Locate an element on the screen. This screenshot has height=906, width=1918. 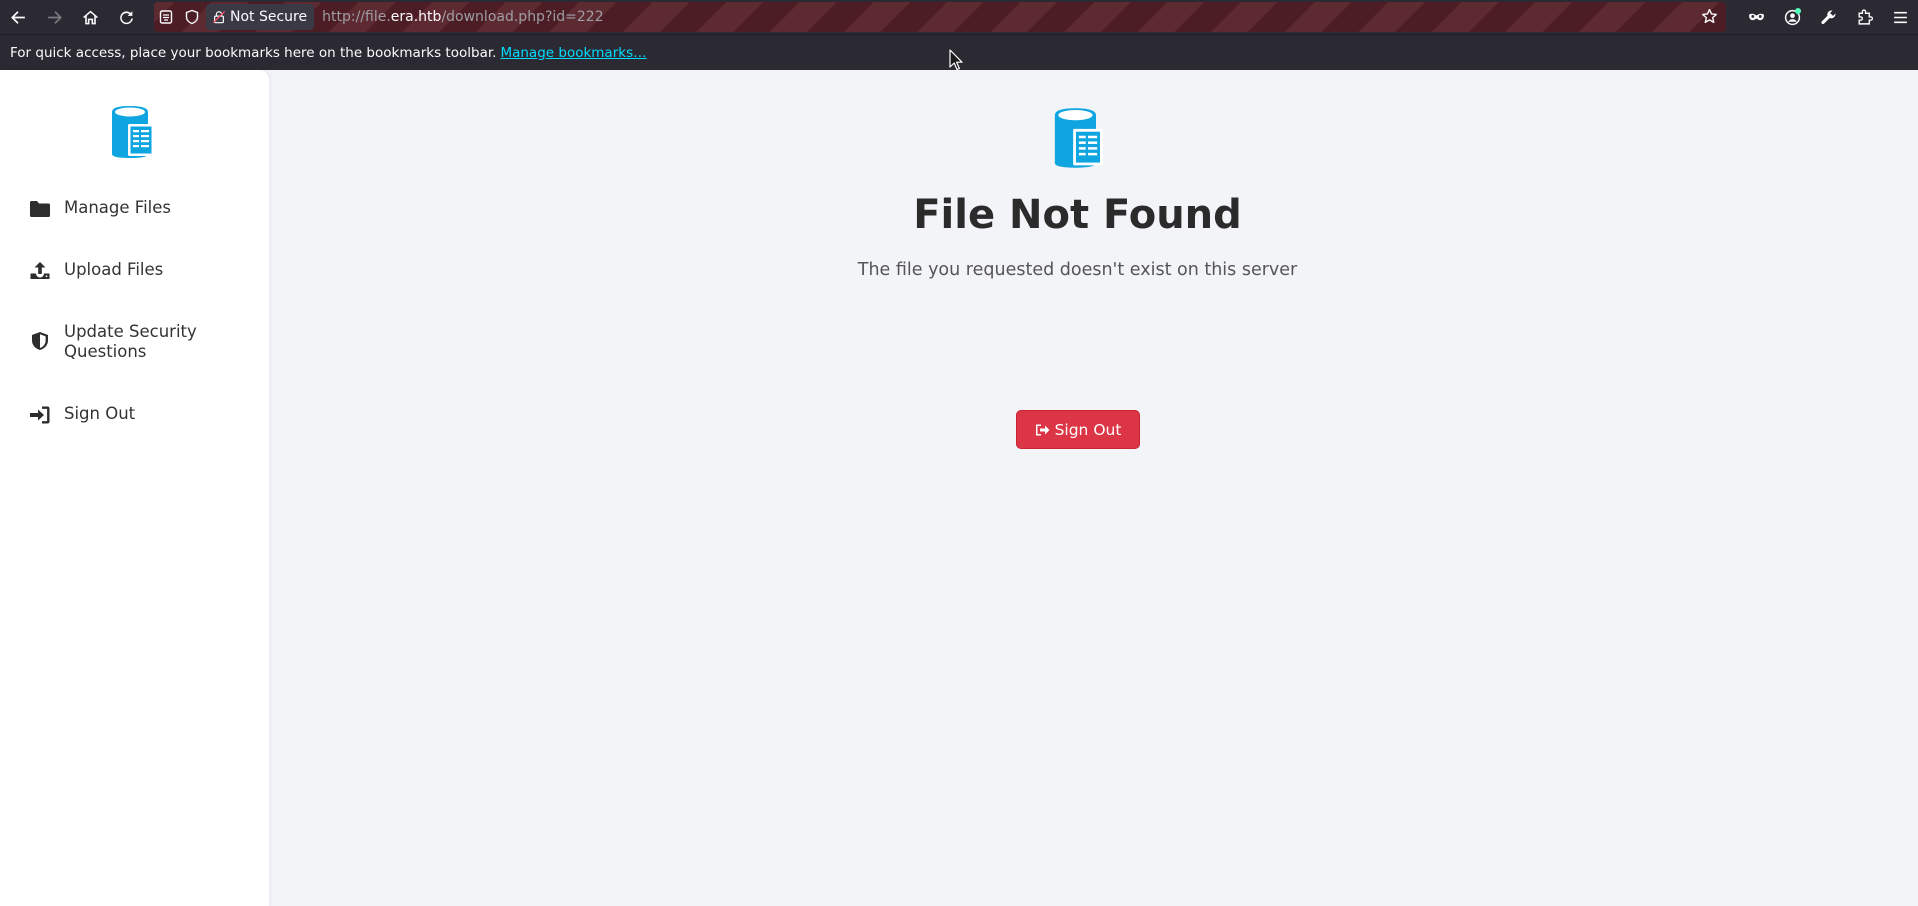
sidebar-item-label: Update Security Questions is located at coordinates (130, 341).